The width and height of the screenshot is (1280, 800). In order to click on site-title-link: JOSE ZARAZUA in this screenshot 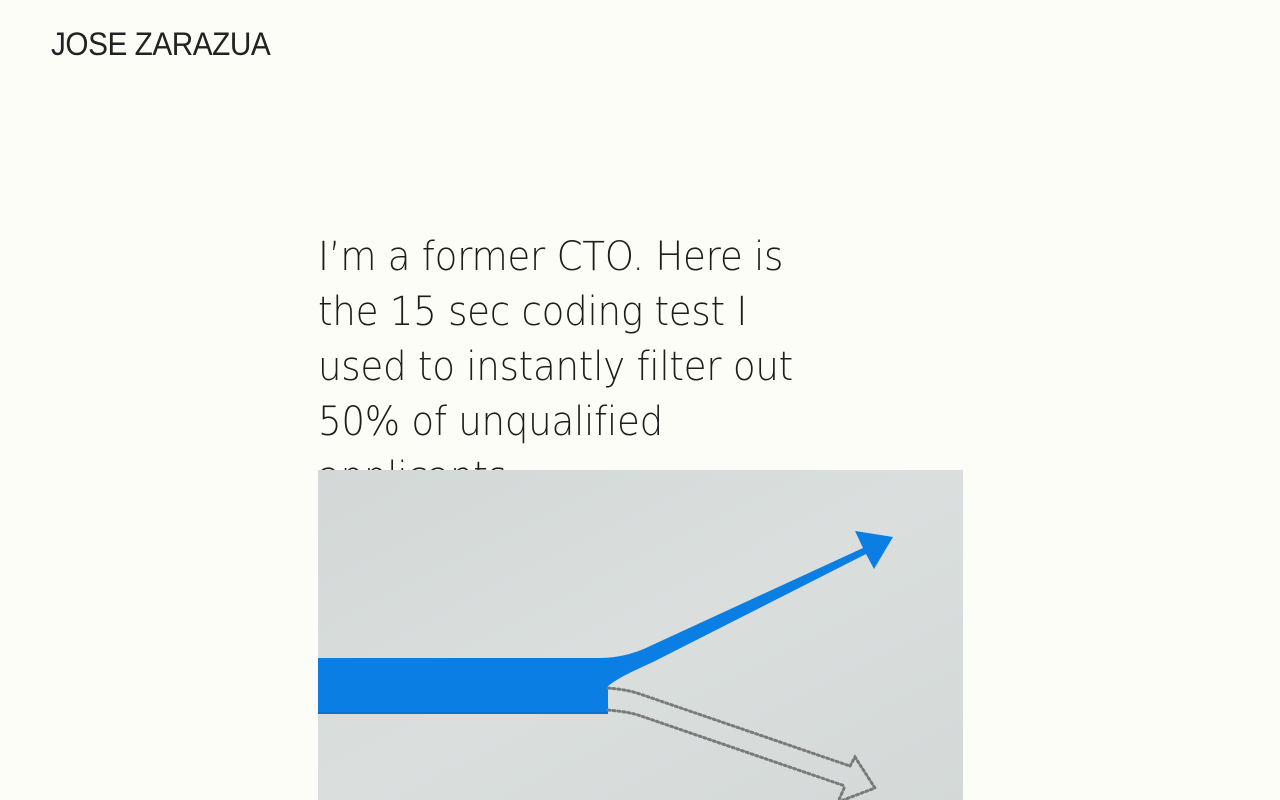, I will do `click(161, 44)`.